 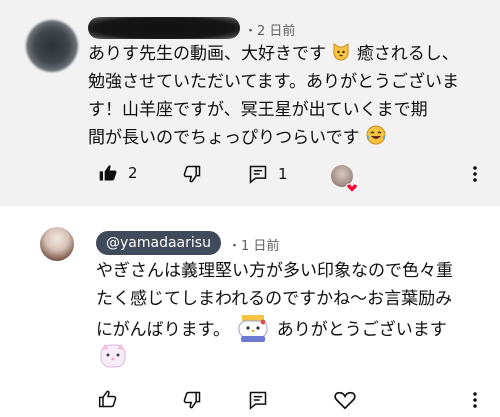 What do you see at coordinates (283, 174) in the screenshot?
I see `reply-count: 1` at bounding box center [283, 174].